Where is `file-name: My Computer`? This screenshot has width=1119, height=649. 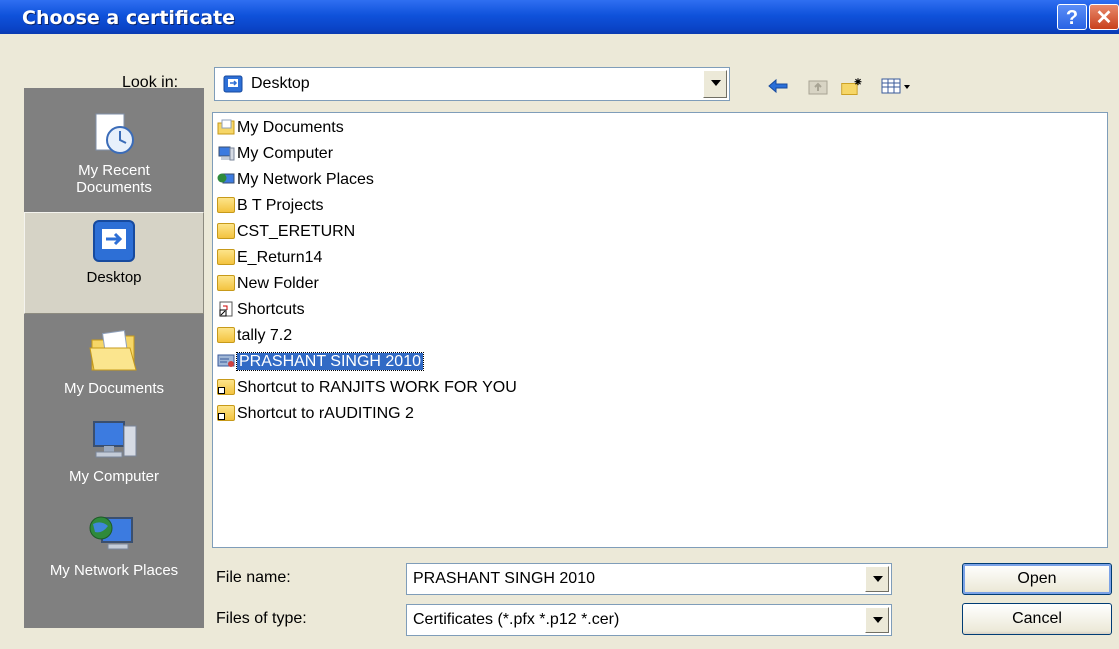
file-name: My Computer is located at coordinates (285, 153).